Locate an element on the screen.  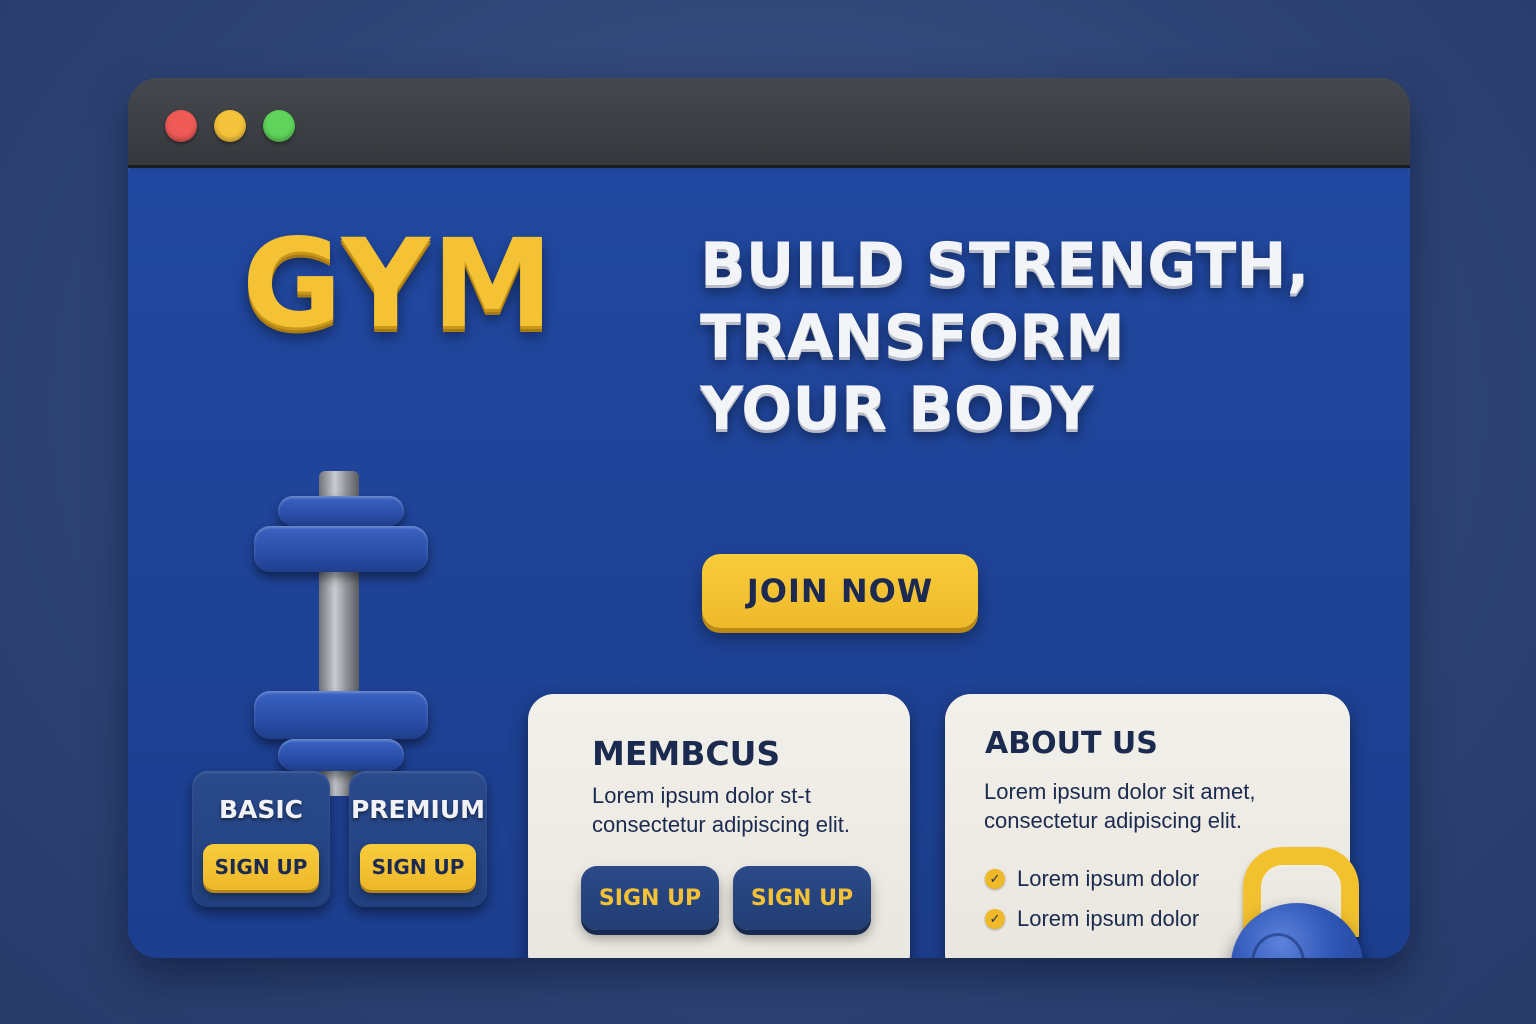
body-line: Lorem ipsum dolor sit amet, is located at coordinates (1120, 791).